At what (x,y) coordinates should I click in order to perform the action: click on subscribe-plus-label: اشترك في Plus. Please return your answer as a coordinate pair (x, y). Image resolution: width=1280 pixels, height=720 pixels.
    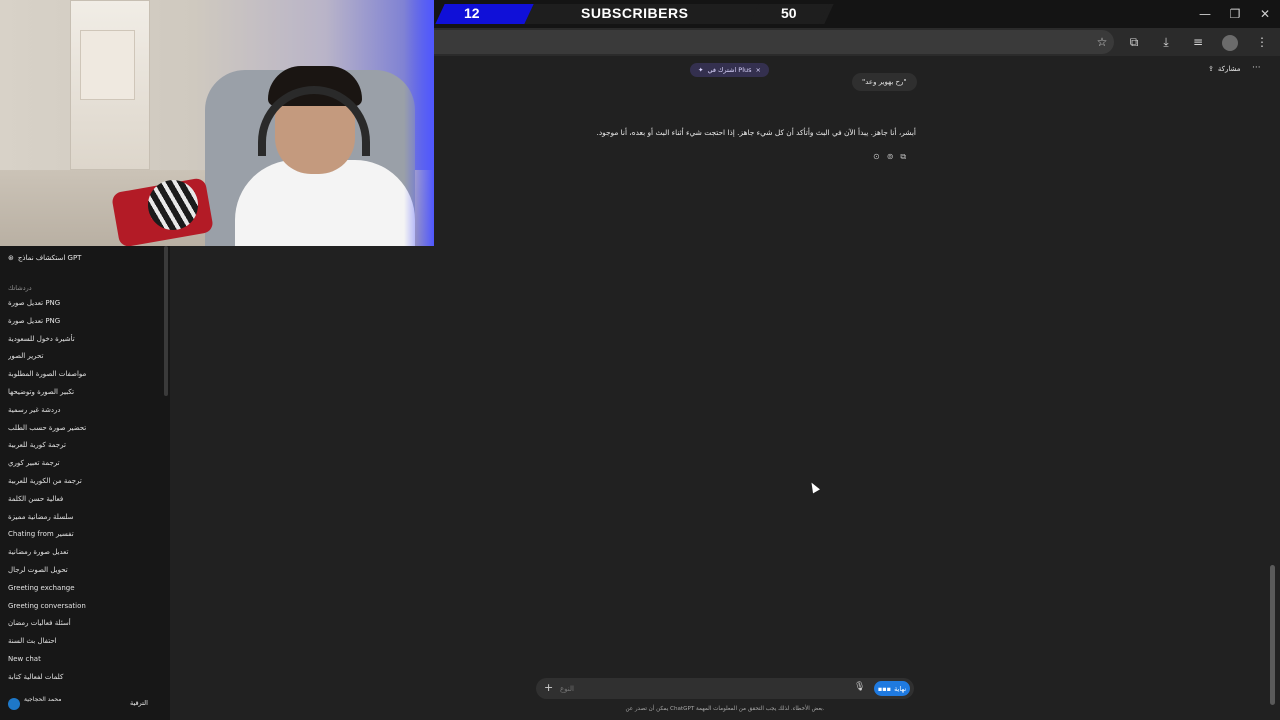
    Looking at the image, I should click on (729, 70).